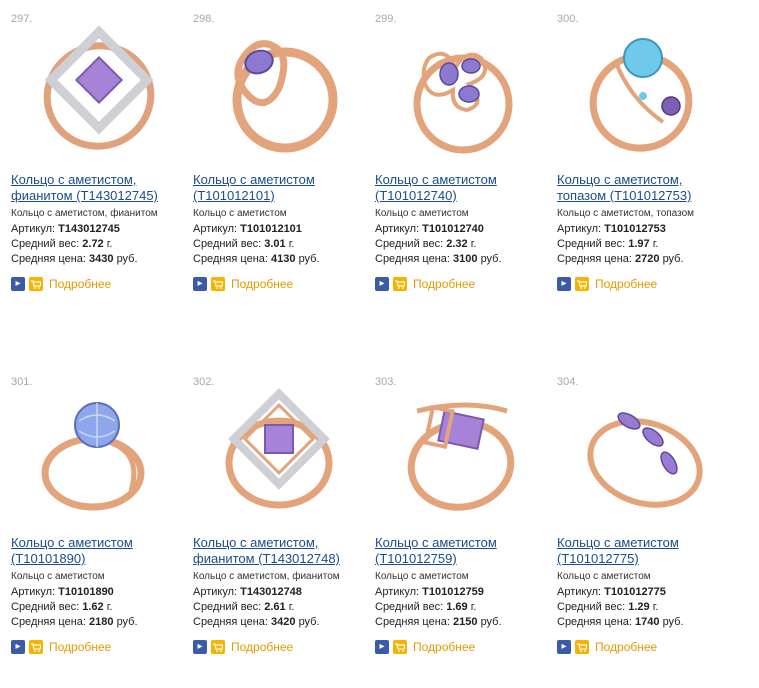 The width and height of the screenshot is (759, 688). Describe the element at coordinates (608, 607) in the screenshot. I see `product-weight: Средний вес: 1.29 г.` at that location.